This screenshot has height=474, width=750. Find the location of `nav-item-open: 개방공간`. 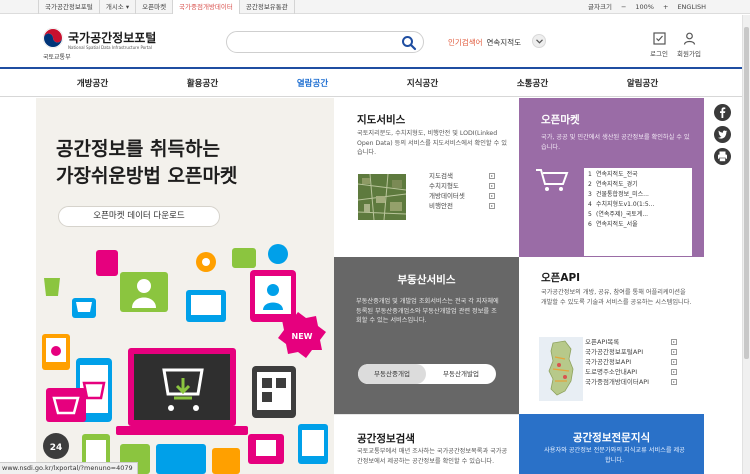

nav-item-open: 개방공간 is located at coordinates (92, 84).